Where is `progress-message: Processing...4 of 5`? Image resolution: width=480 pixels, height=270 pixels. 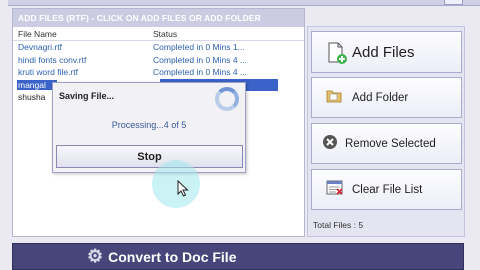
progress-message: Processing...4 of 5 is located at coordinates (149, 125).